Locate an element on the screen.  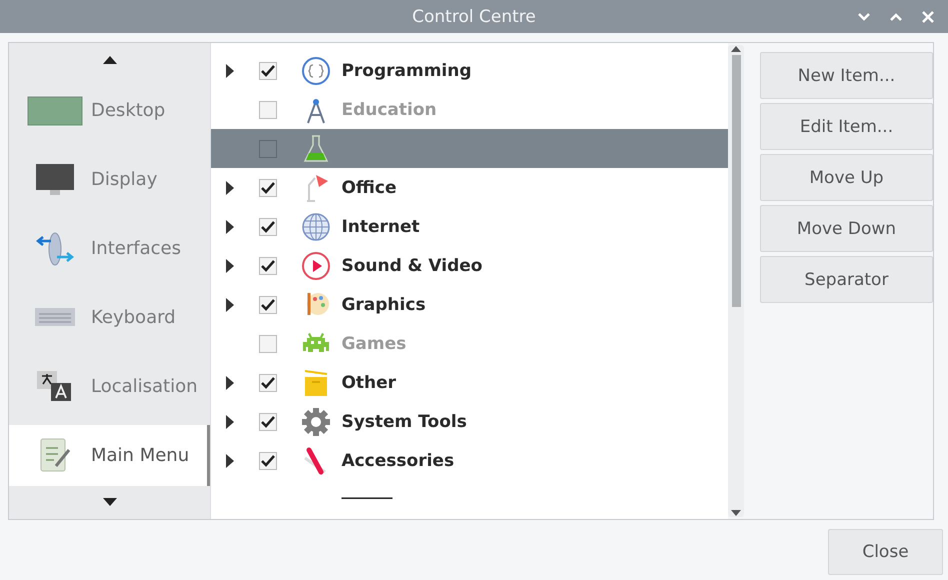
network-arrows-icon is located at coordinates (55, 248).